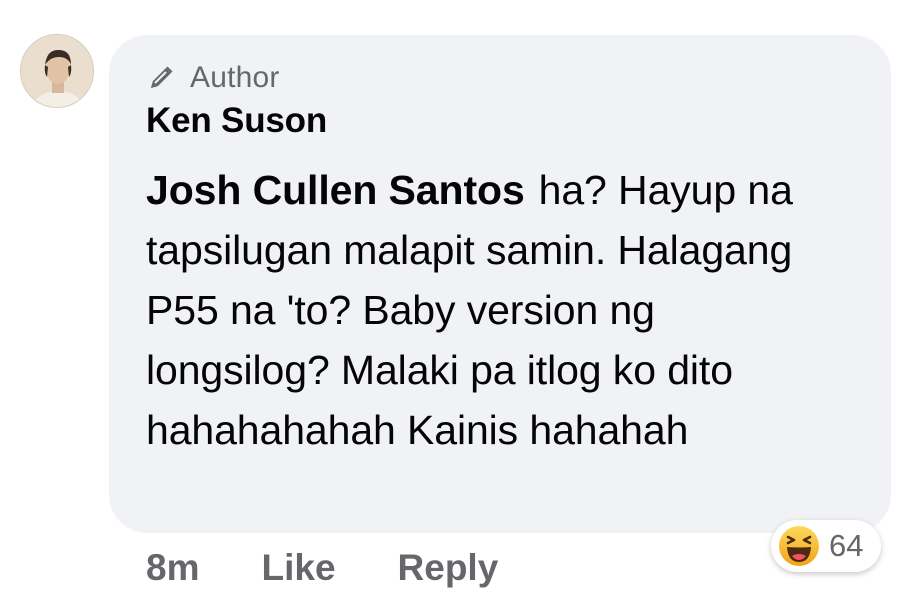 The image size is (924, 607). Describe the element at coordinates (335, 190) in the screenshot. I see `mention-link: Josh Cullen Santos` at that location.